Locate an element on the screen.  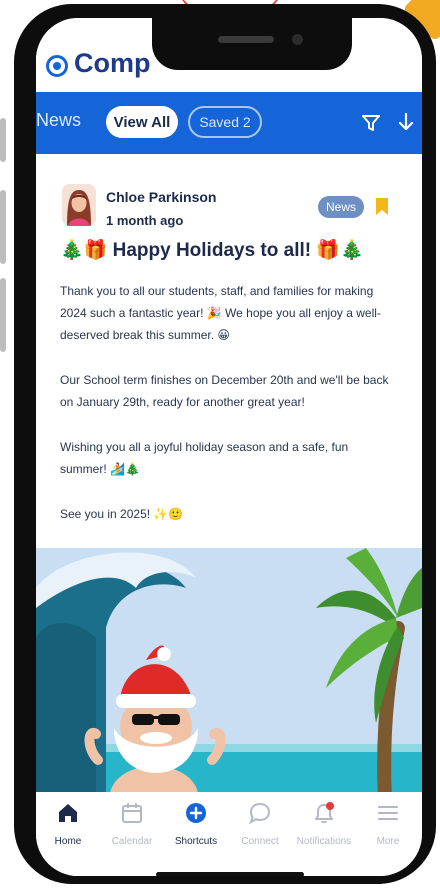
avatar is located at coordinates (79, 205).